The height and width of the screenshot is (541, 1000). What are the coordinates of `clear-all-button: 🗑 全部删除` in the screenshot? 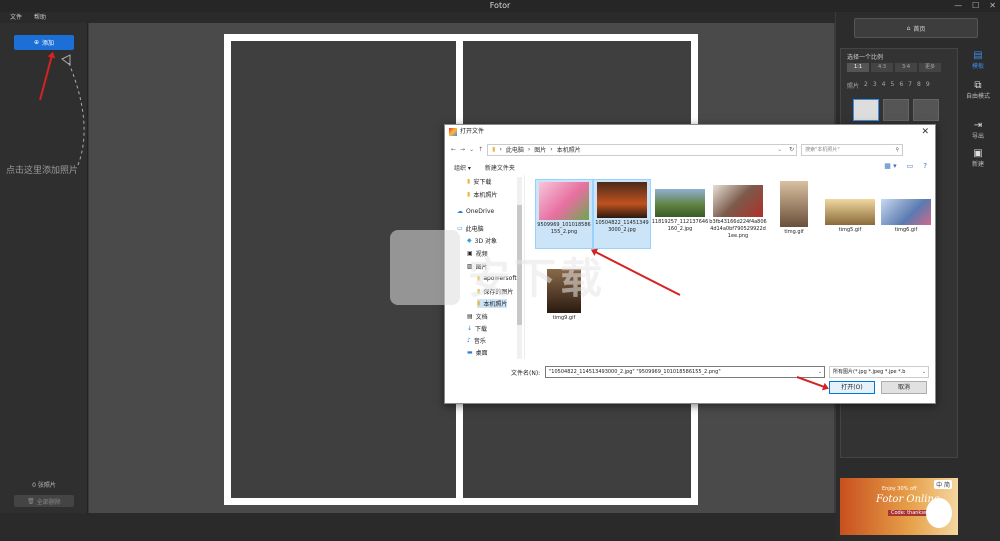 It's located at (44, 501).